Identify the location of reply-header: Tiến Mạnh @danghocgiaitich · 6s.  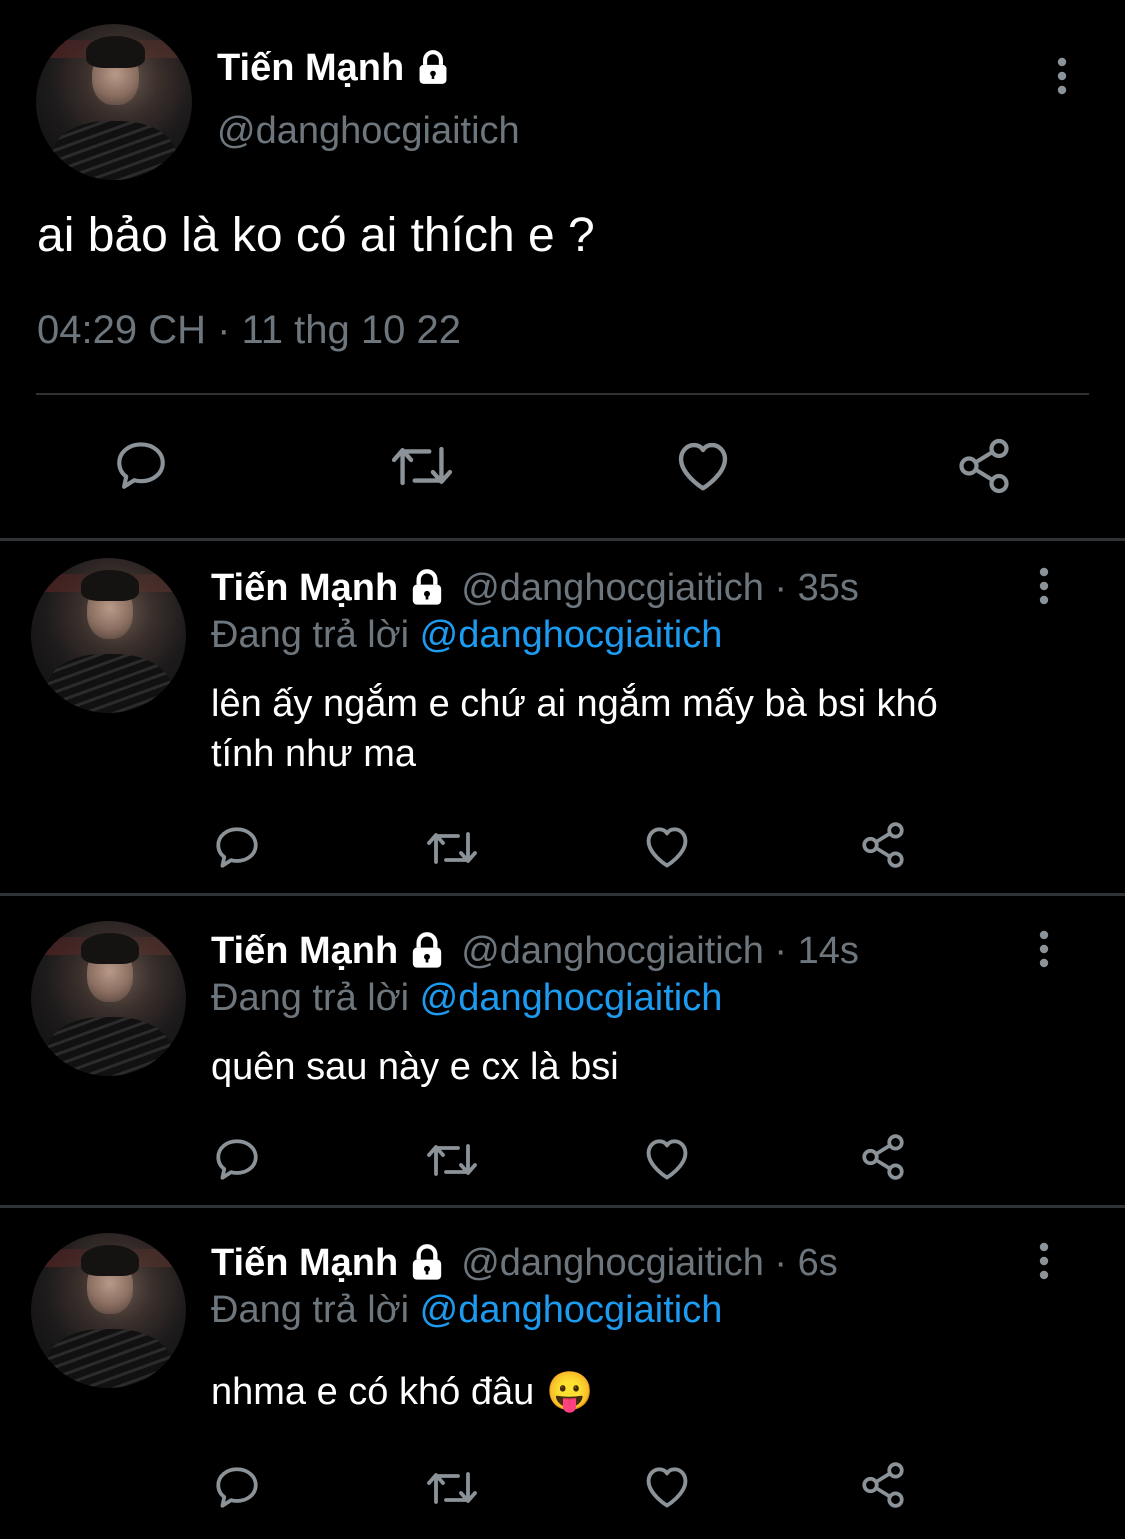
(524, 1263).